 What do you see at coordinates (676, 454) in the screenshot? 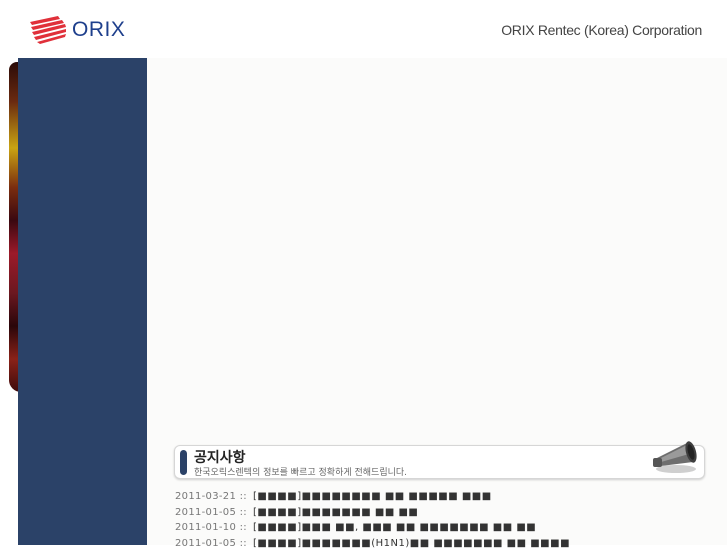
I see `megaphone-icon` at bounding box center [676, 454].